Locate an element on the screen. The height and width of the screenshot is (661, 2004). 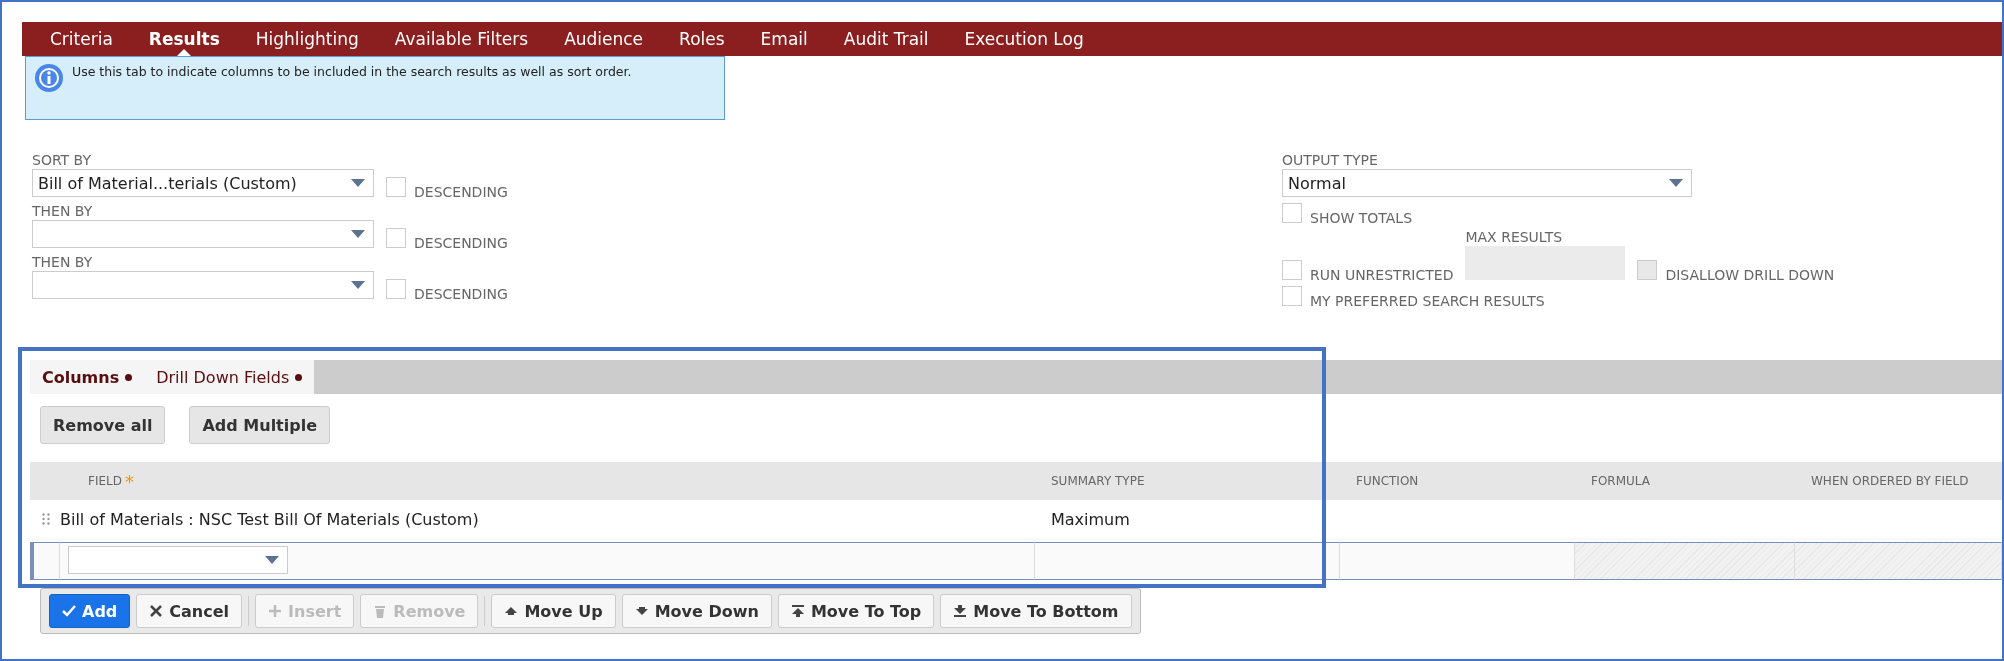
action-button: Move To Top is located at coordinates (856, 611).